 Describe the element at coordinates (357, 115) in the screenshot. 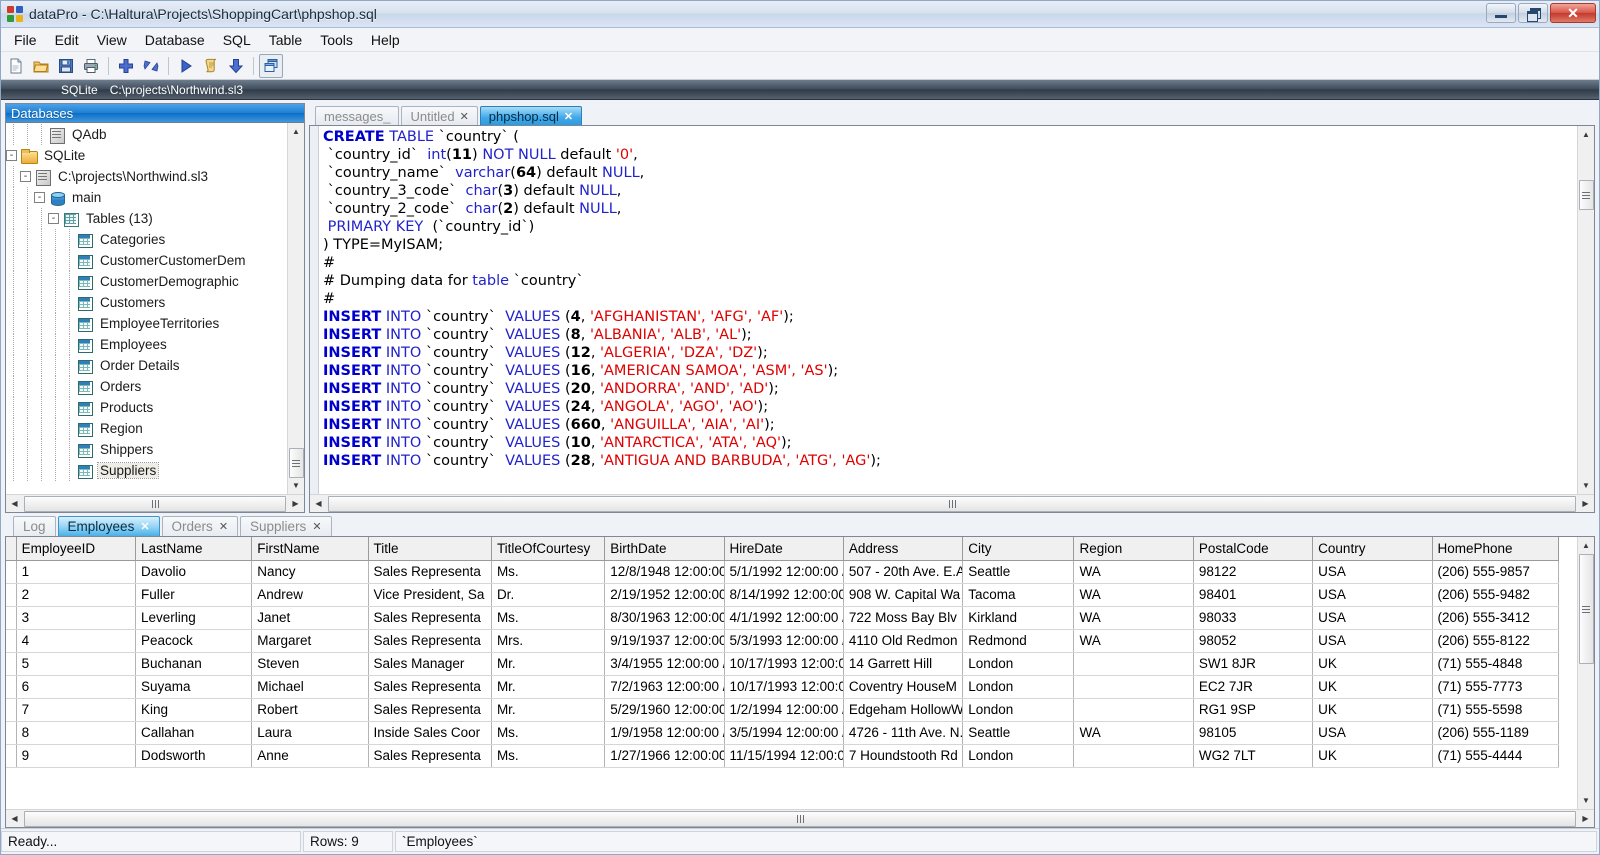

I see `editor-tab-messages-: messages_` at that location.